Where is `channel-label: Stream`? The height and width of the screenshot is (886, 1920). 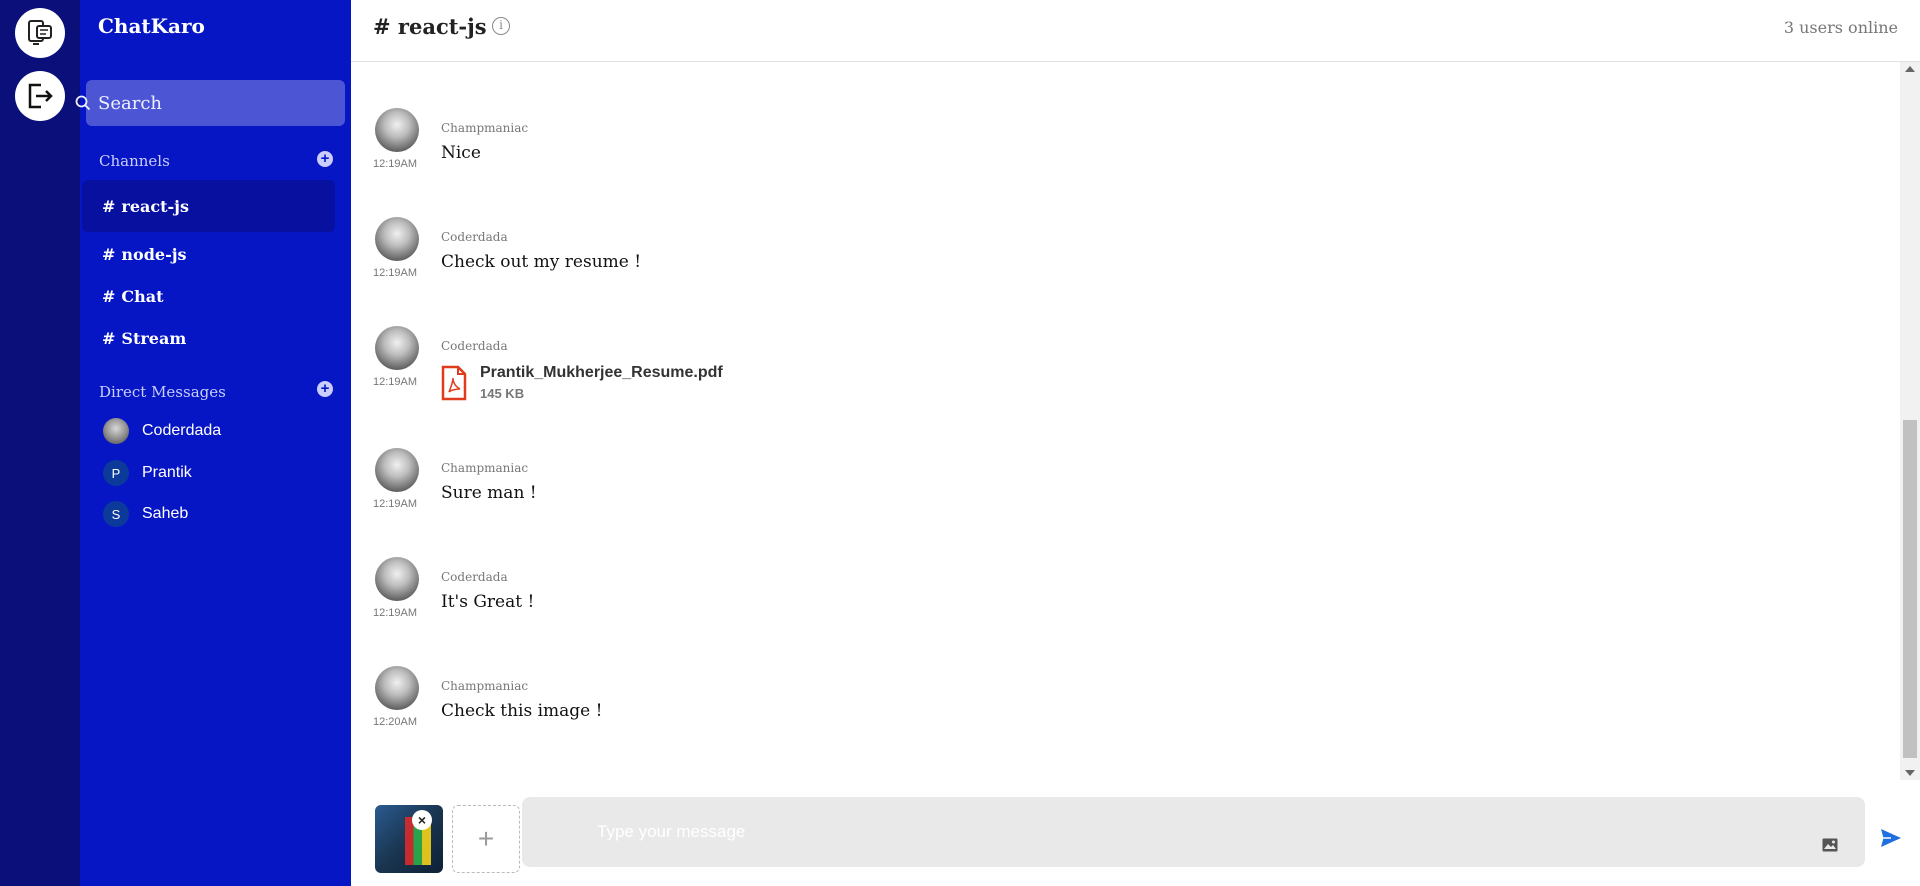
channel-label: Stream is located at coordinates (154, 338).